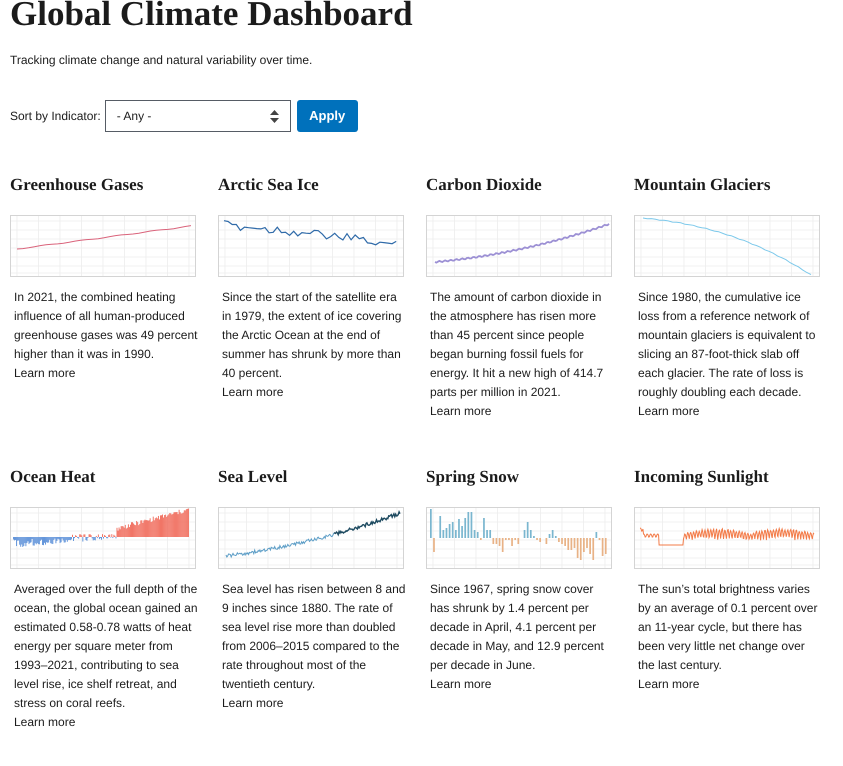 This screenshot has width=843, height=766. What do you see at coordinates (313, 637) in the screenshot?
I see `indicator-description: Sea level has risen between 8 and 9 inches since 1880. The rate of sea level rise more than doubled from 2006–2015 compared to the rate throughout most of the twentieth century.` at bounding box center [313, 637].